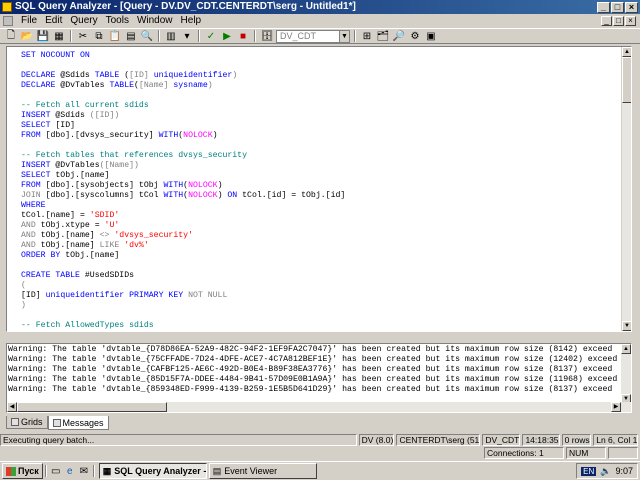  Describe the element at coordinates (321, 286) in the screenshot. I see `code-line: (` at that location.